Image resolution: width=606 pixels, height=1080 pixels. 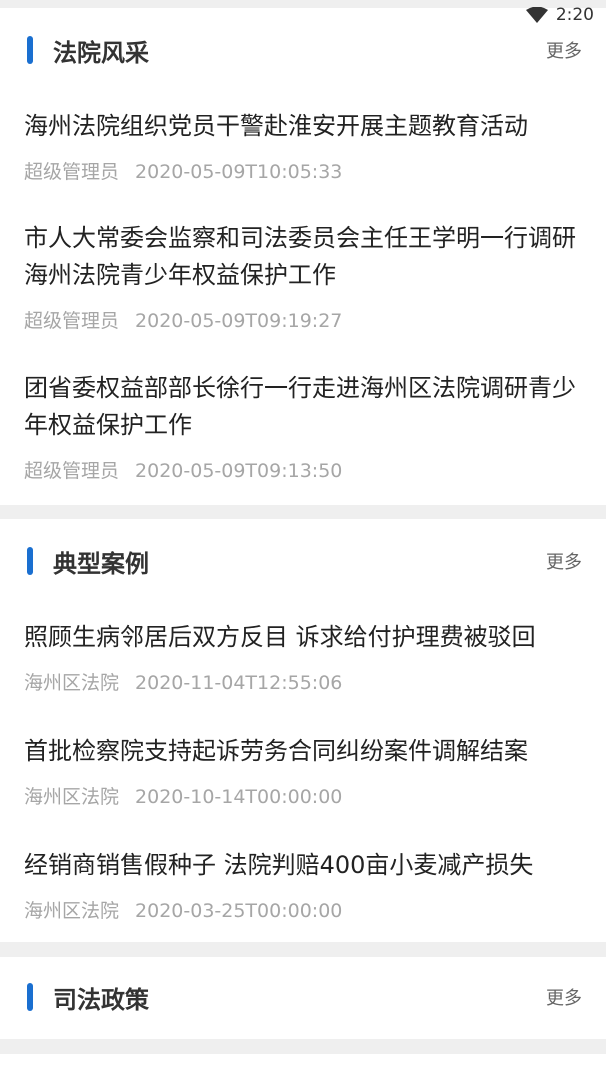 What do you see at coordinates (239, 471) in the screenshot?
I see `item-date: 2020-05-09T09:13:50` at bounding box center [239, 471].